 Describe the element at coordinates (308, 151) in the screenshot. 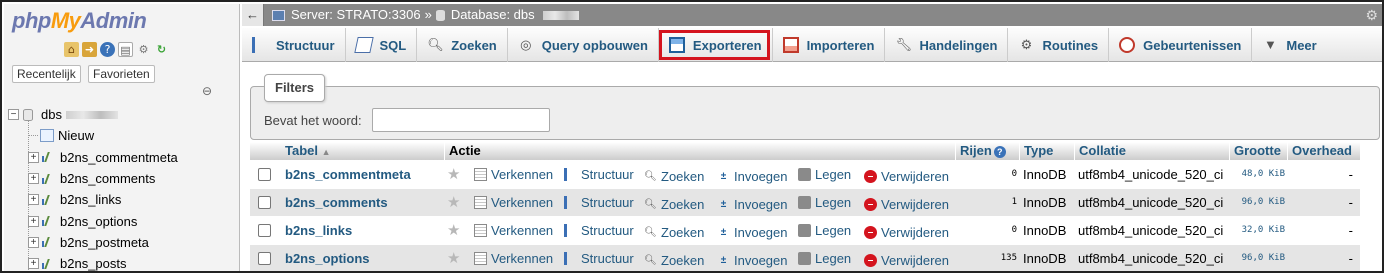

I see `col-table-header: Tabel ▲` at that location.